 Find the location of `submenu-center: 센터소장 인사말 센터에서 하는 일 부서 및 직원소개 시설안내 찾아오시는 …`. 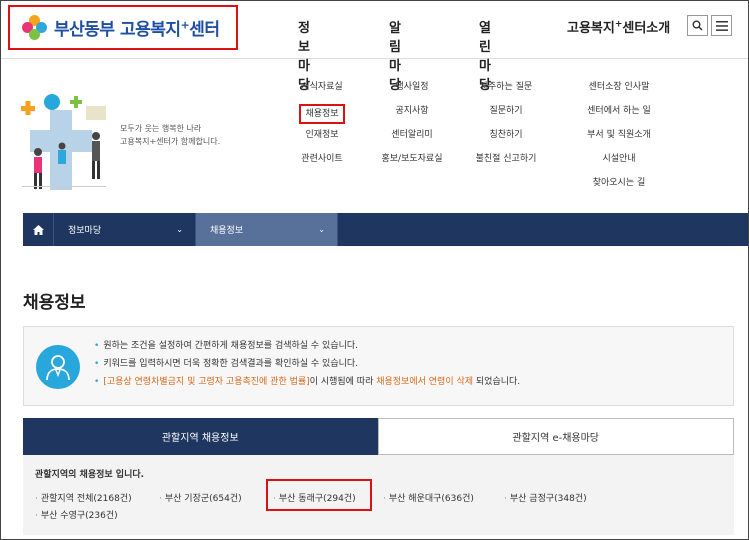

submenu-center: 센터소장 인사말 센터에서 하는 일 부서 및 직원소개 시설안내 찾아오시는 … is located at coordinates (619, 140).